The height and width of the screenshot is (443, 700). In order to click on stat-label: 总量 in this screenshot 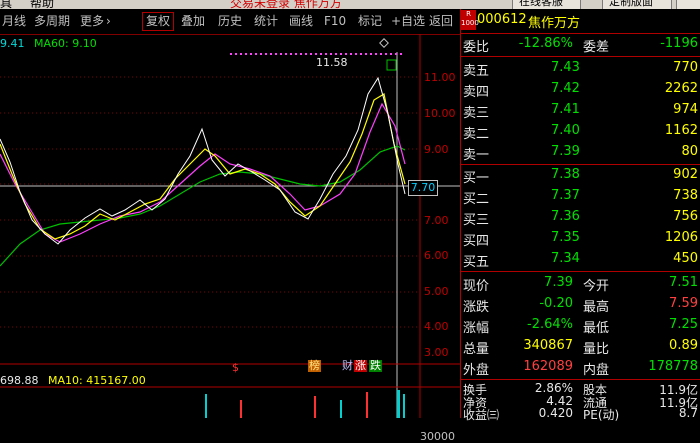, I will do `click(476, 349)`.